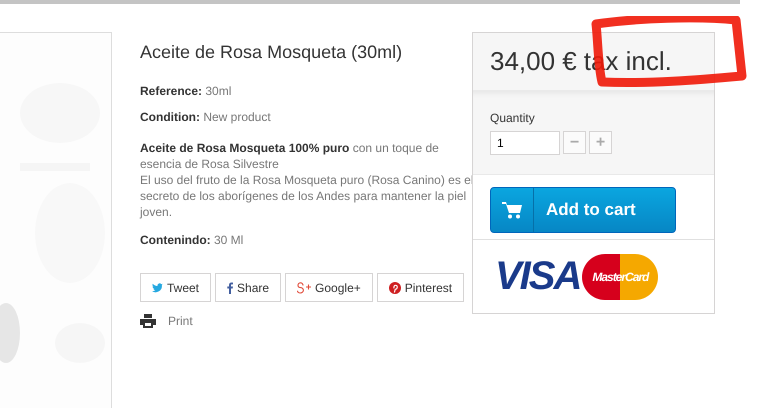 The height and width of the screenshot is (408, 781). I want to click on print-link: Print, so click(180, 321).